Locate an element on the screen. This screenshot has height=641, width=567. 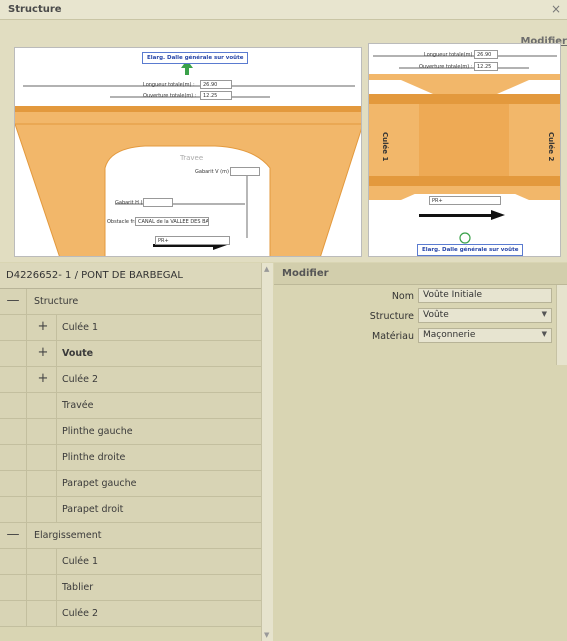
tree-item: Parapet gauche is located at coordinates (130, 484).